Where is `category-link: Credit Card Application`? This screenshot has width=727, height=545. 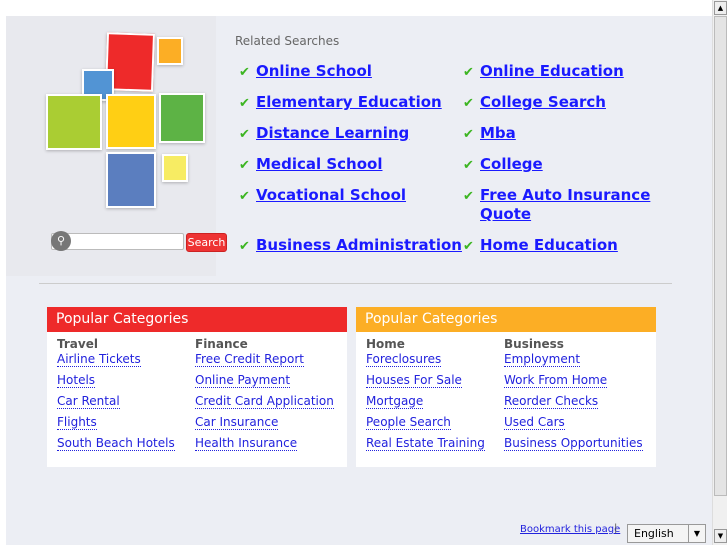 category-link: Credit Card Application is located at coordinates (264, 401).